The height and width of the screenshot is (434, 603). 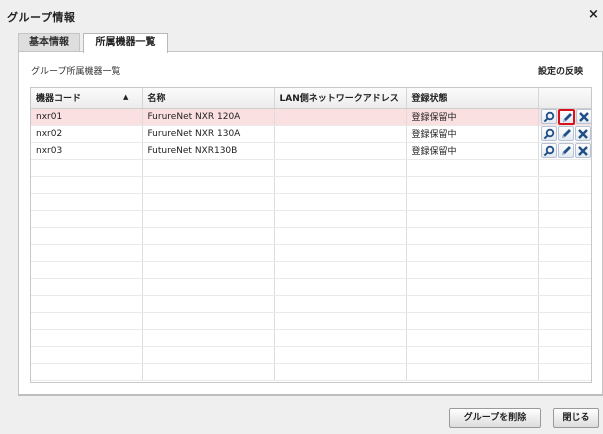 I want to click on close-icon: ×, so click(x=593, y=14).